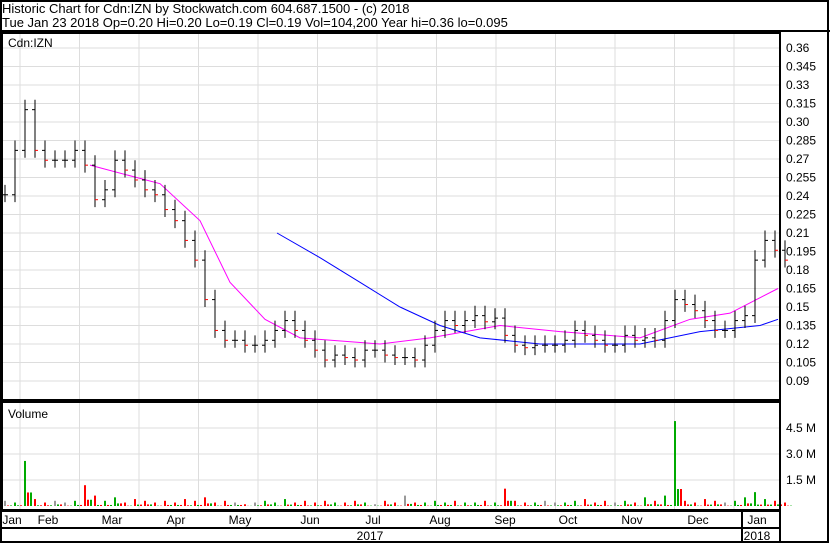 The width and height of the screenshot is (830, 543). I want to click on price-tick-label: 0.33, so click(798, 85).